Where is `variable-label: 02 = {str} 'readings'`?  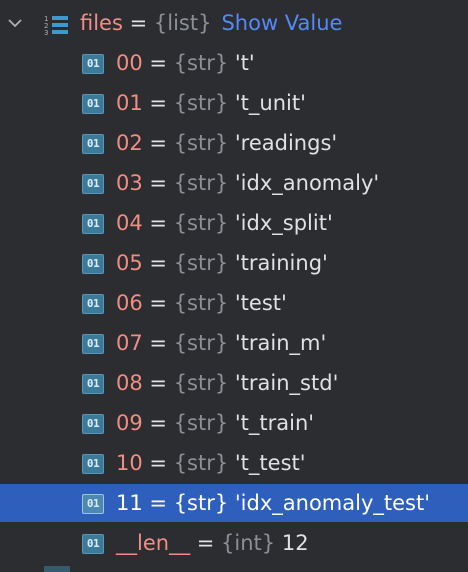
variable-label: 02 = {str} 'readings' is located at coordinates (226, 143).